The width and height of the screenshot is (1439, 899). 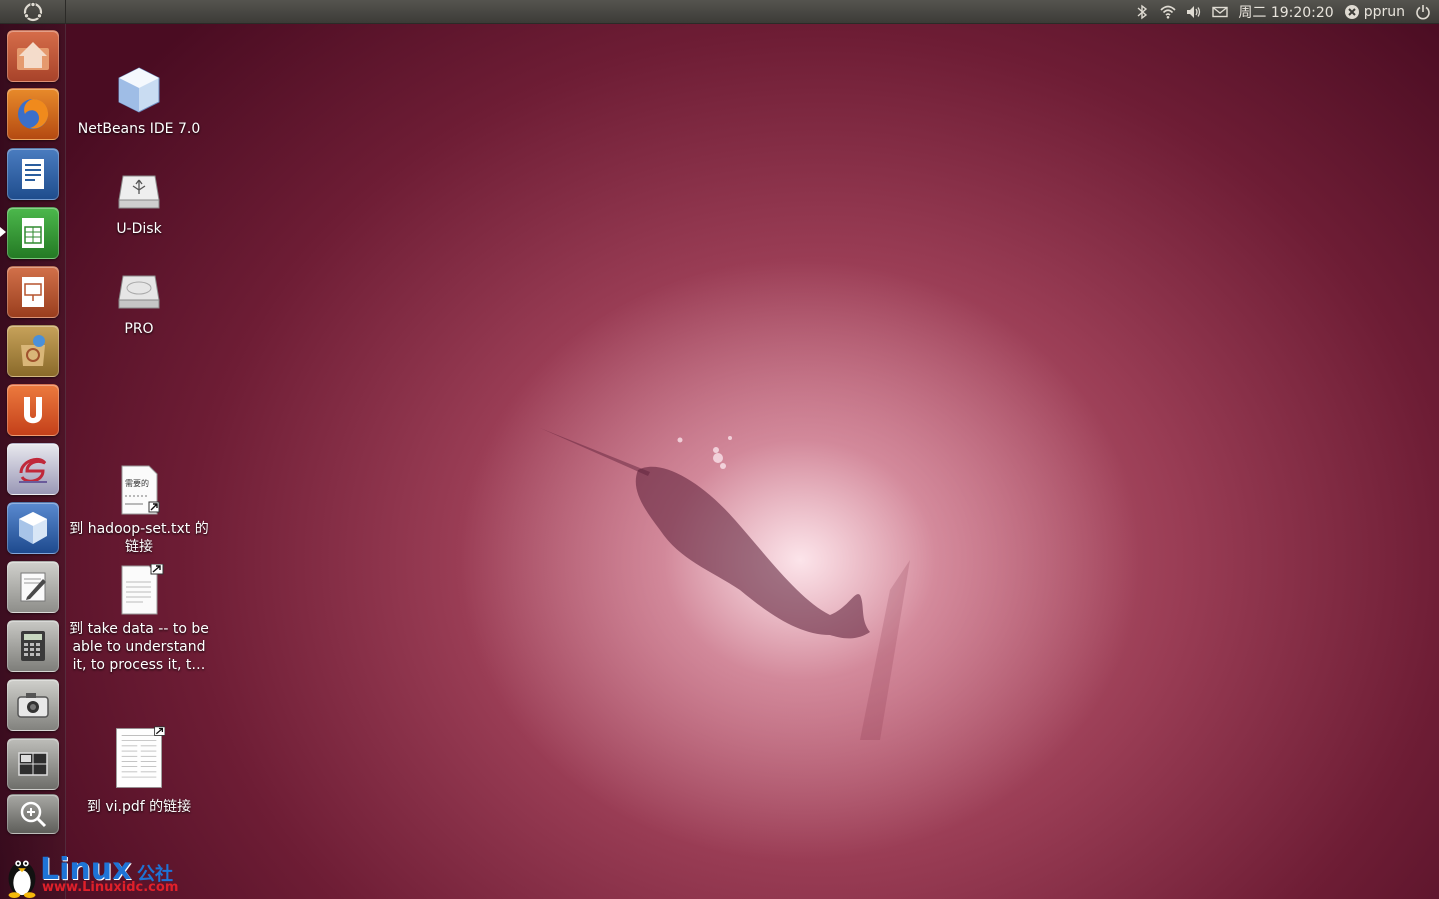 I want to click on netbeans-cube-icon, so click(x=139, y=90).